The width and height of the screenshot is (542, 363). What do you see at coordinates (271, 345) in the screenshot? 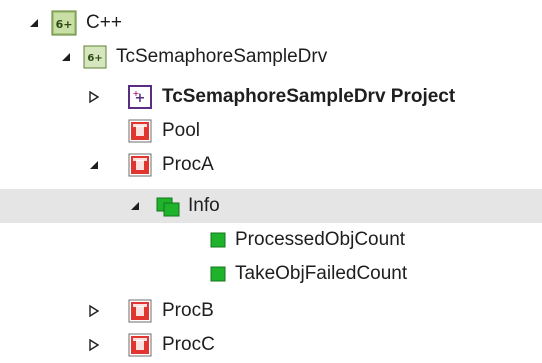
I see `tree-node-procc: ProcC` at bounding box center [271, 345].